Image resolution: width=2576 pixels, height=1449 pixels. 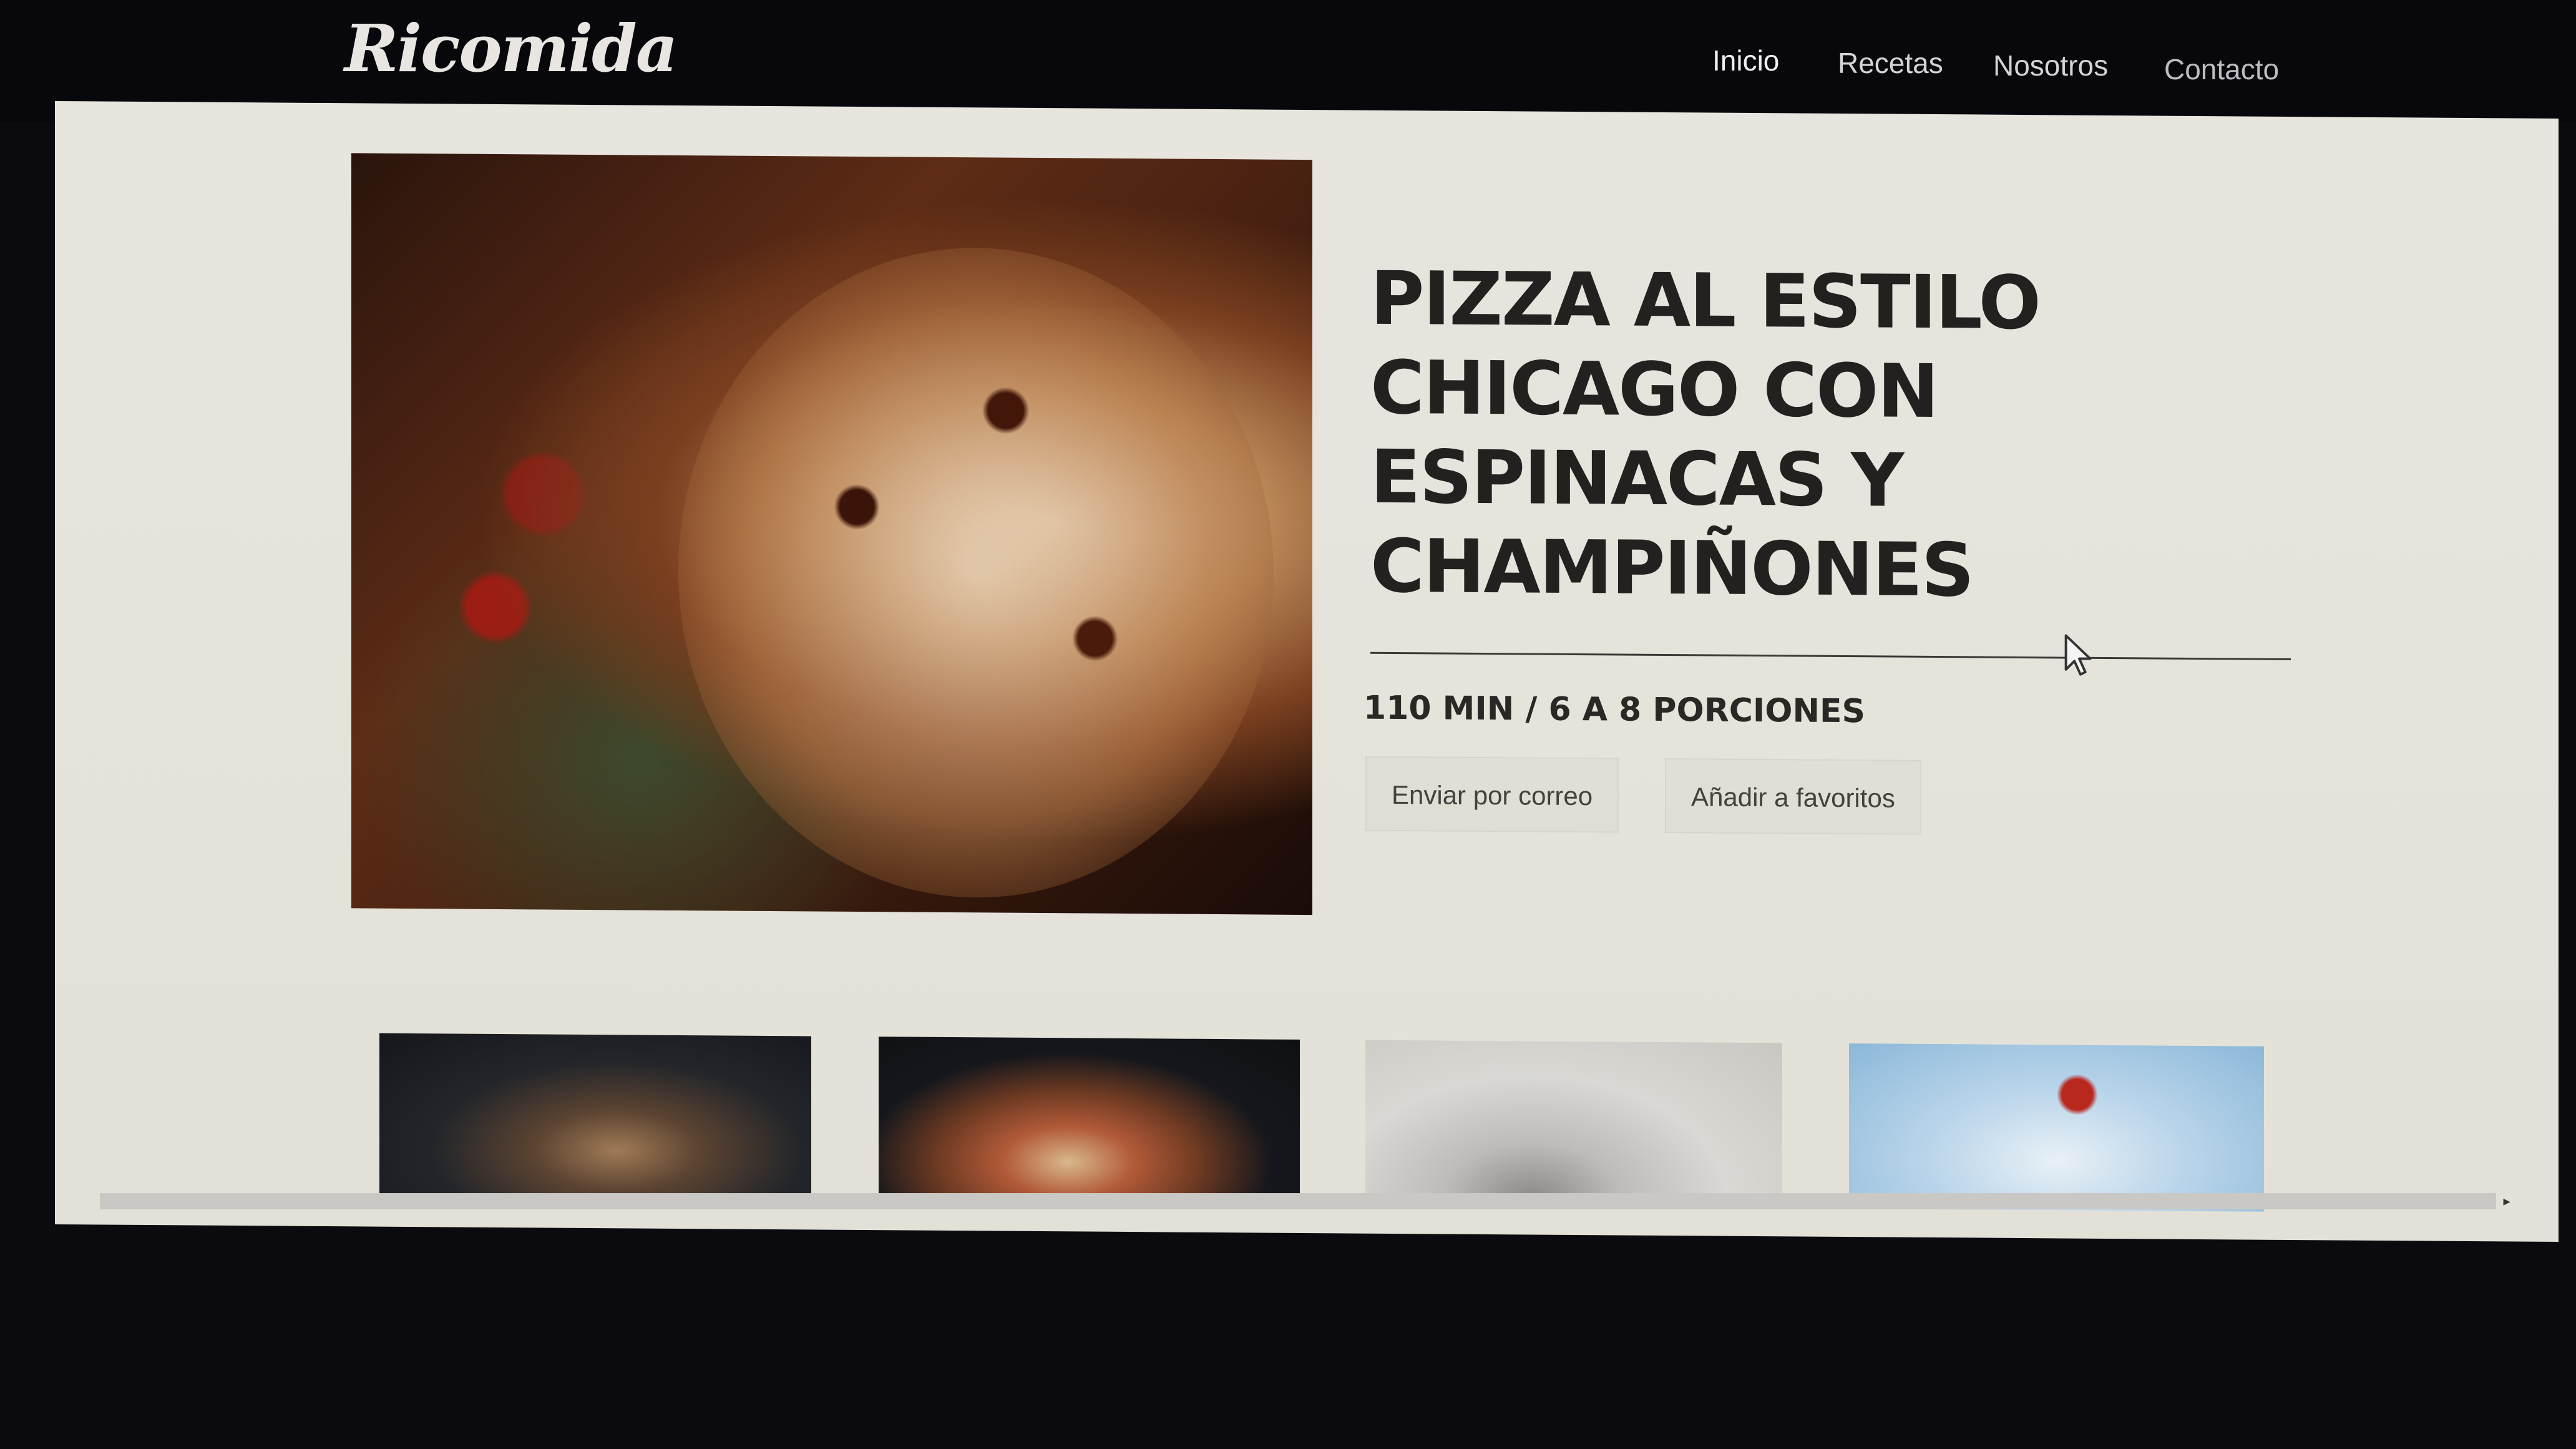 I want to click on recipe-meta: 110 MIN / 6 A 8 PORCIONES, so click(x=1614, y=710).